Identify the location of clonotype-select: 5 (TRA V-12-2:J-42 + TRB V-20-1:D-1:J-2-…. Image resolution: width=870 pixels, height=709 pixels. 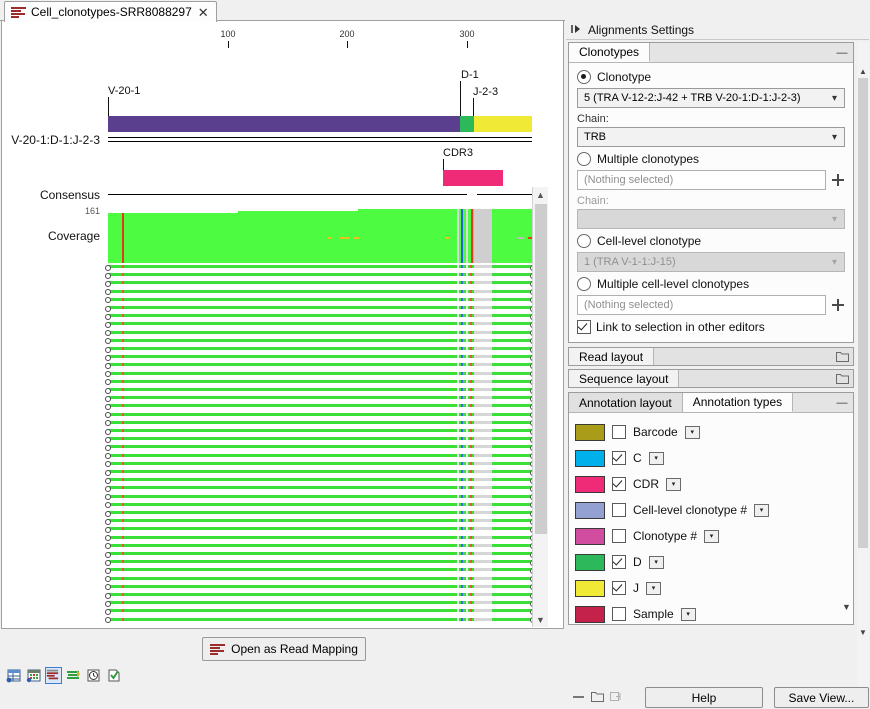
(711, 98).